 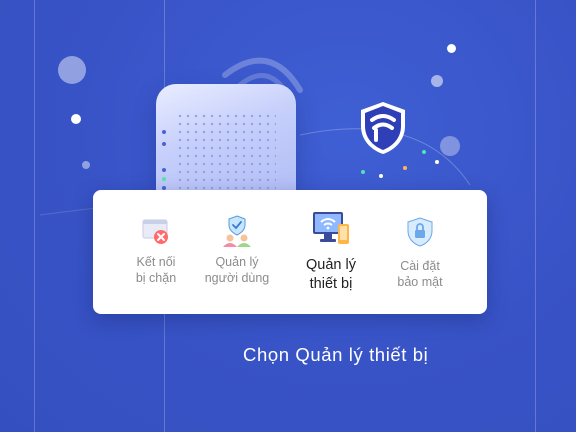 I want to click on security-lock-icon, so click(x=420, y=232).